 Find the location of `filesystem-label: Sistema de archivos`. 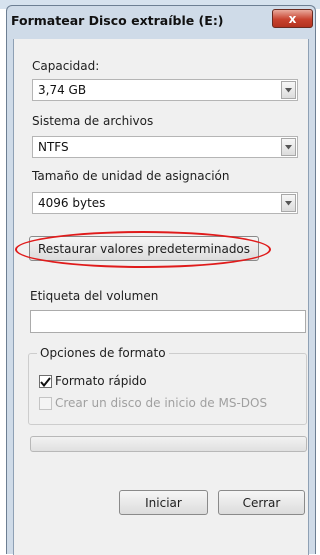

filesystem-label: Sistema de archivos is located at coordinates (93, 121).